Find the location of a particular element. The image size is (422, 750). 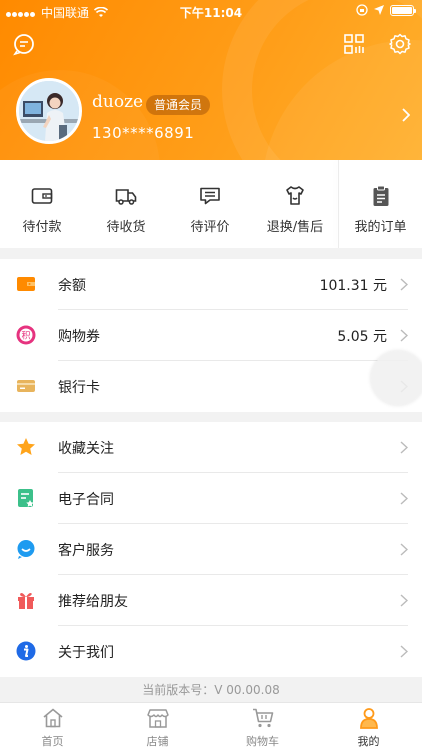

row-label: 余额 is located at coordinates (72, 286).